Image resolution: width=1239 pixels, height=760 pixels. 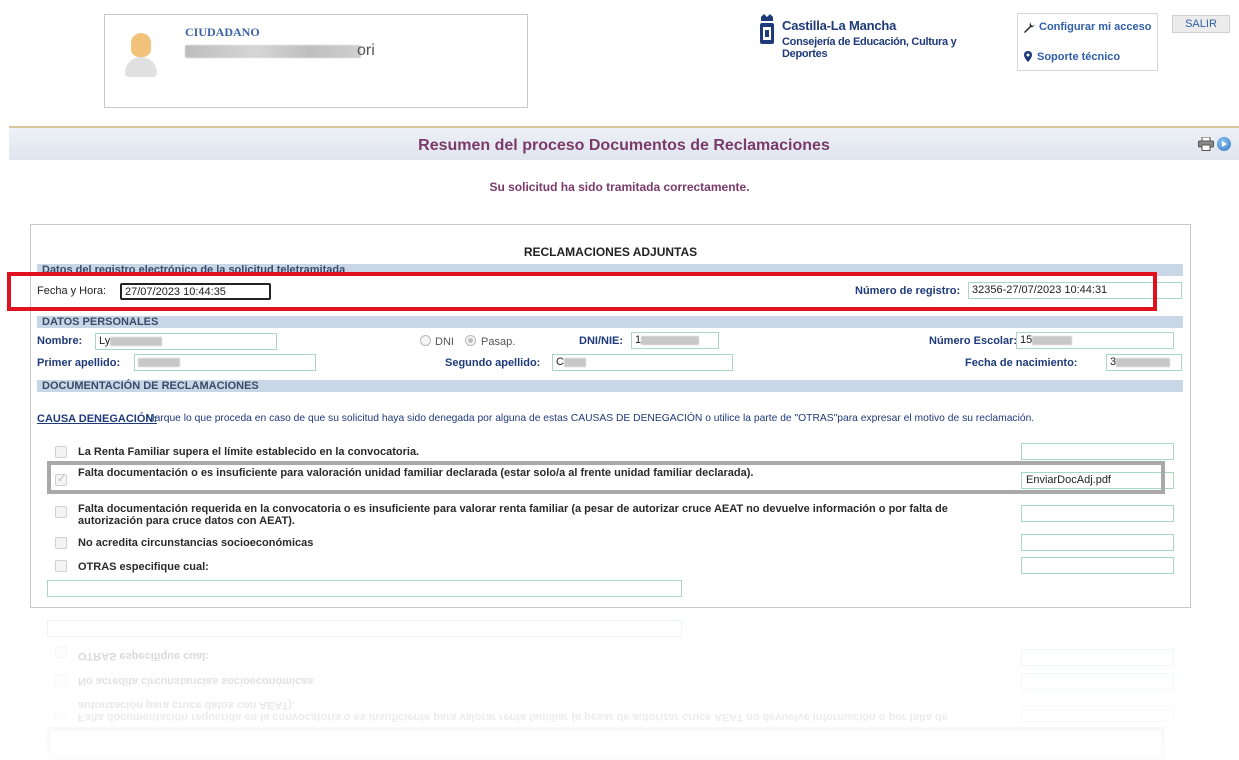 I want to click on user-avatar-icon, so click(x=141, y=55).